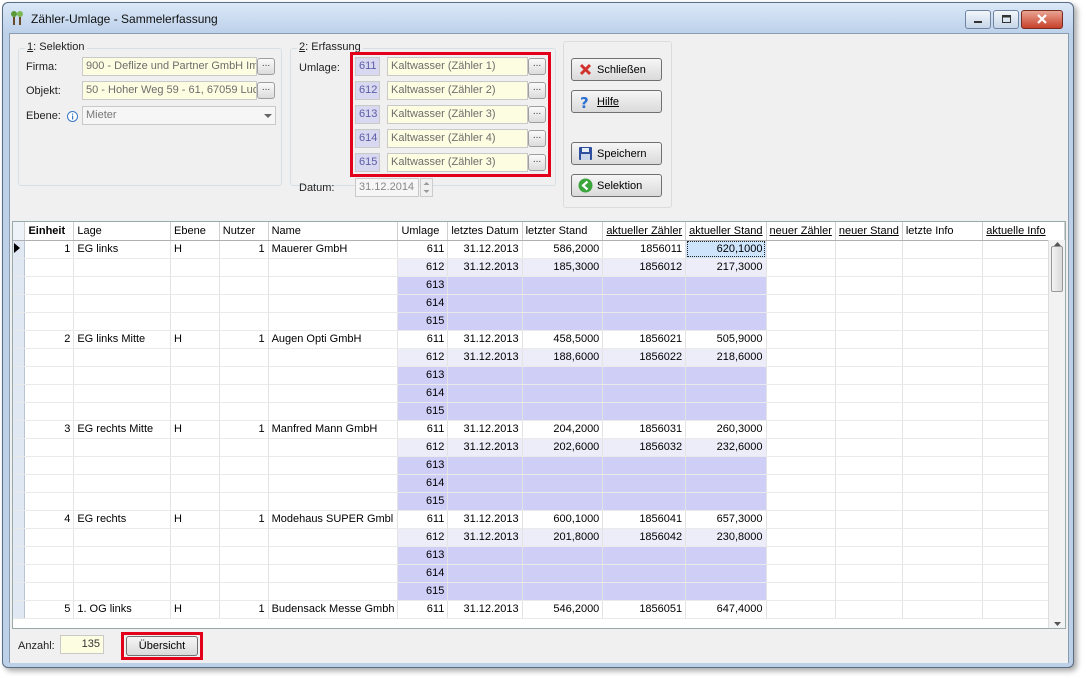 The width and height of the screenshot is (1086, 678). Describe the element at coordinates (122, 231) in the screenshot. I see `col-header-lage: Lage` at that location.